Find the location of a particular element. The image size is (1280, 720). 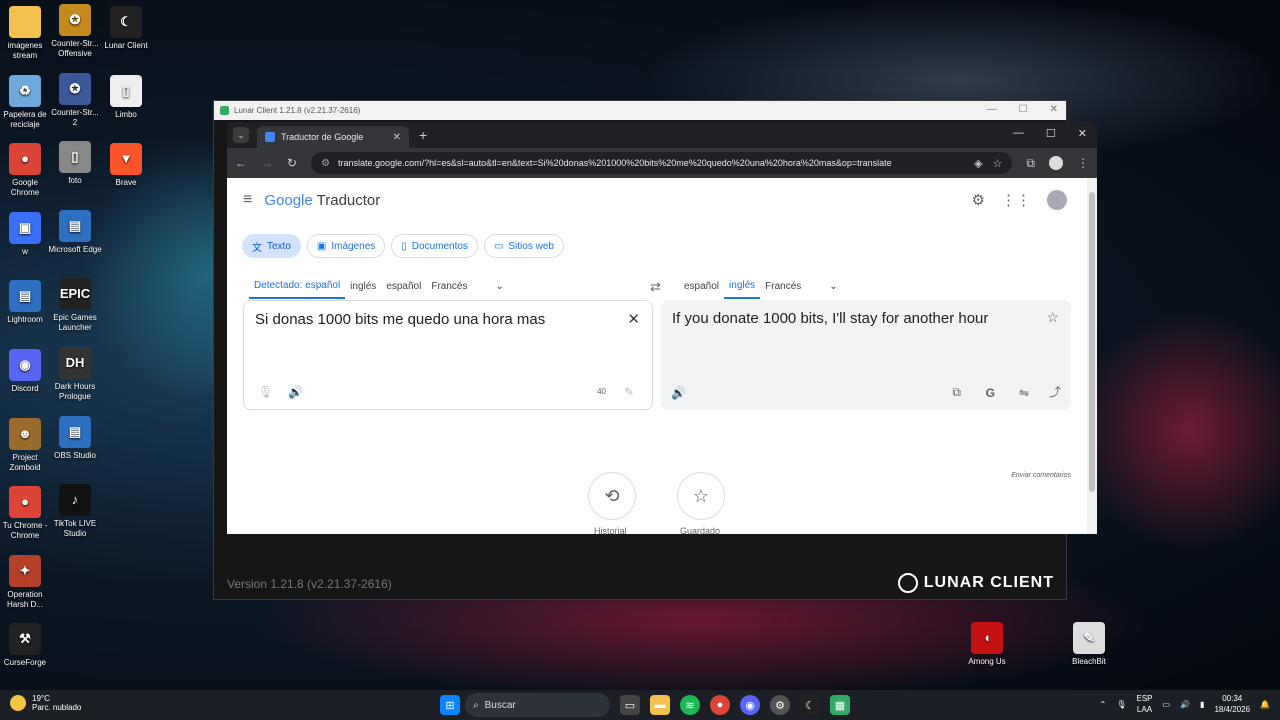

microphone-icon: 🎙 is located at coordinates (265, 392).